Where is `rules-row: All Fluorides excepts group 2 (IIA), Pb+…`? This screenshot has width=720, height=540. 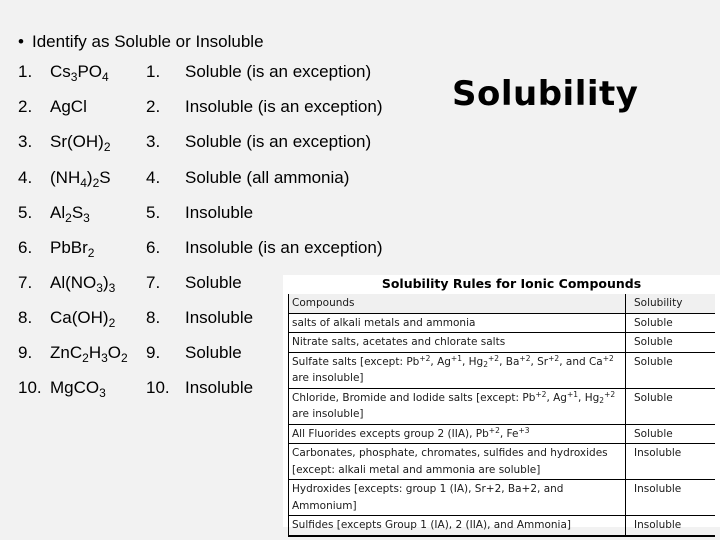 rules-row: All Fluorides excepts group 2 (IIA), Pb+… is located at coordinates (501, 434).